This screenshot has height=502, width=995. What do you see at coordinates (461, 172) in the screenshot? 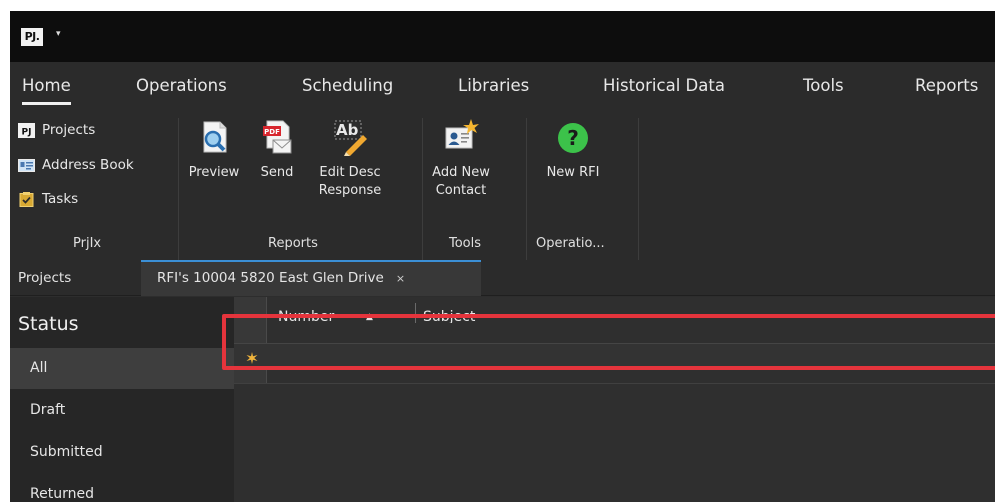
I see `add-new-label: Add New` at bounding box center [461, 172].